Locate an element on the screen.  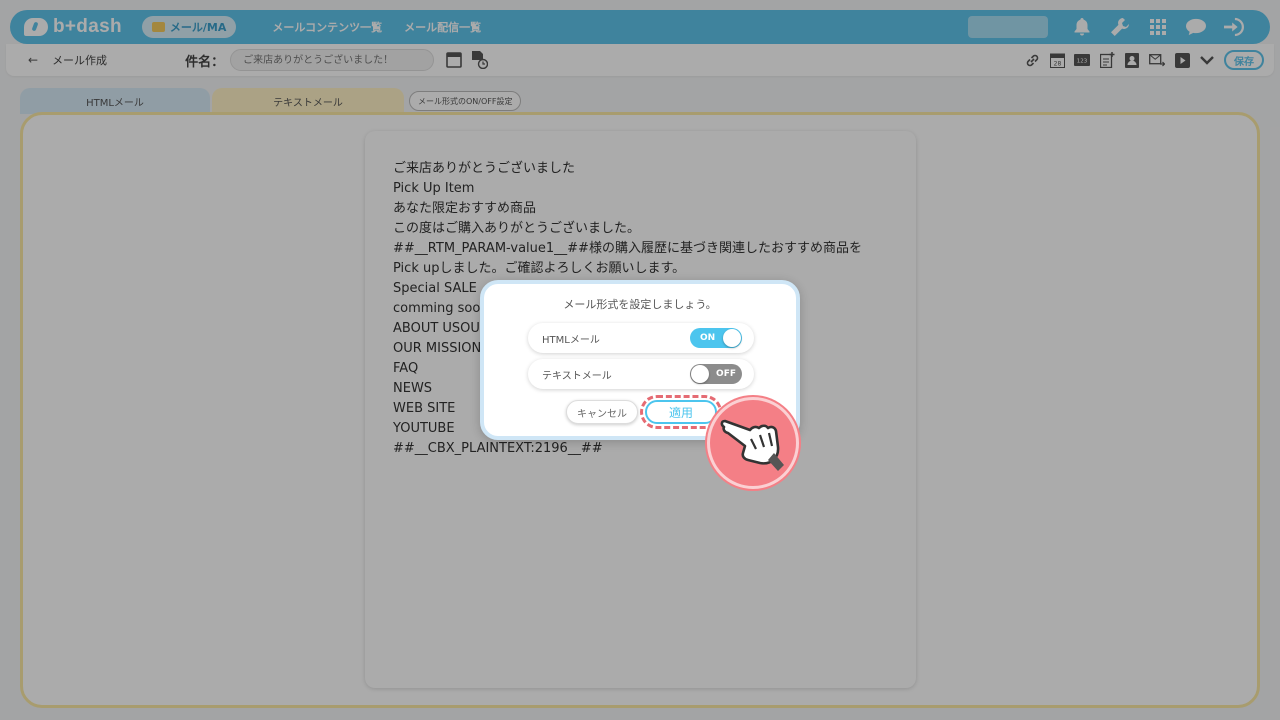
pointing-hand-icon is located at coordinates (753, 443).